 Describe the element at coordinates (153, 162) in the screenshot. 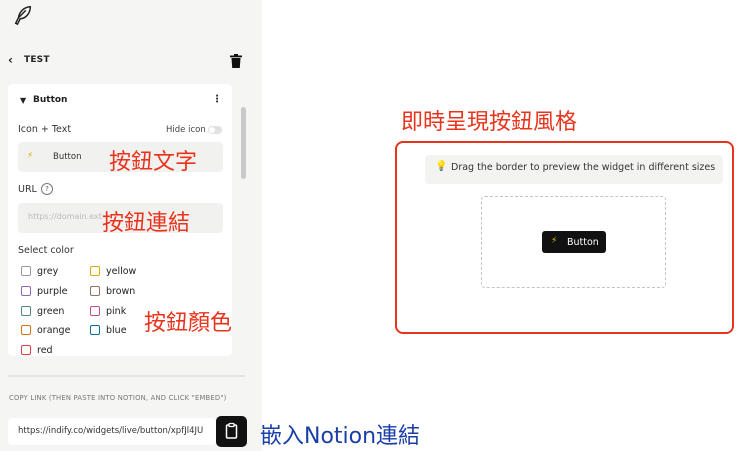

I see `annotation-button-text: 按鈕文字` at that location.